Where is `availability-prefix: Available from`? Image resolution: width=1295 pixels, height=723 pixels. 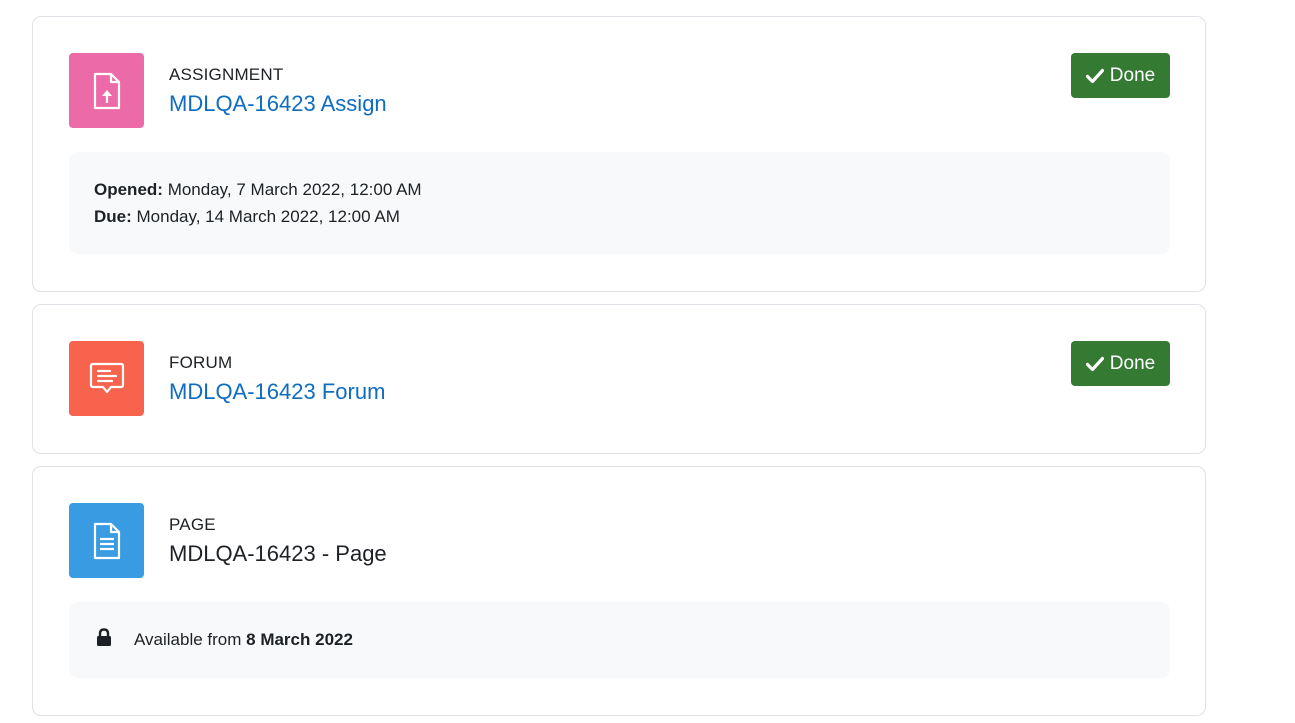 availability-prefix: Available from is located at coordinates (188, 639).